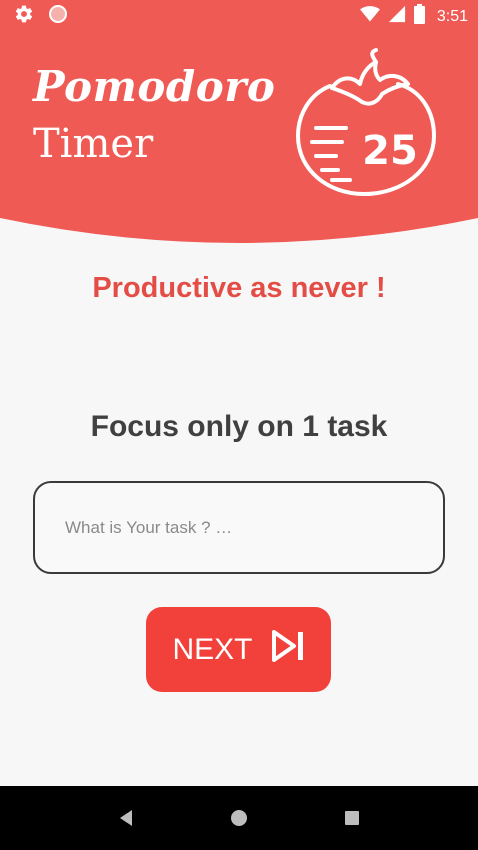 This screenshot has width=478, height=850. I want to click on navigation-bar, so click(239, 818).